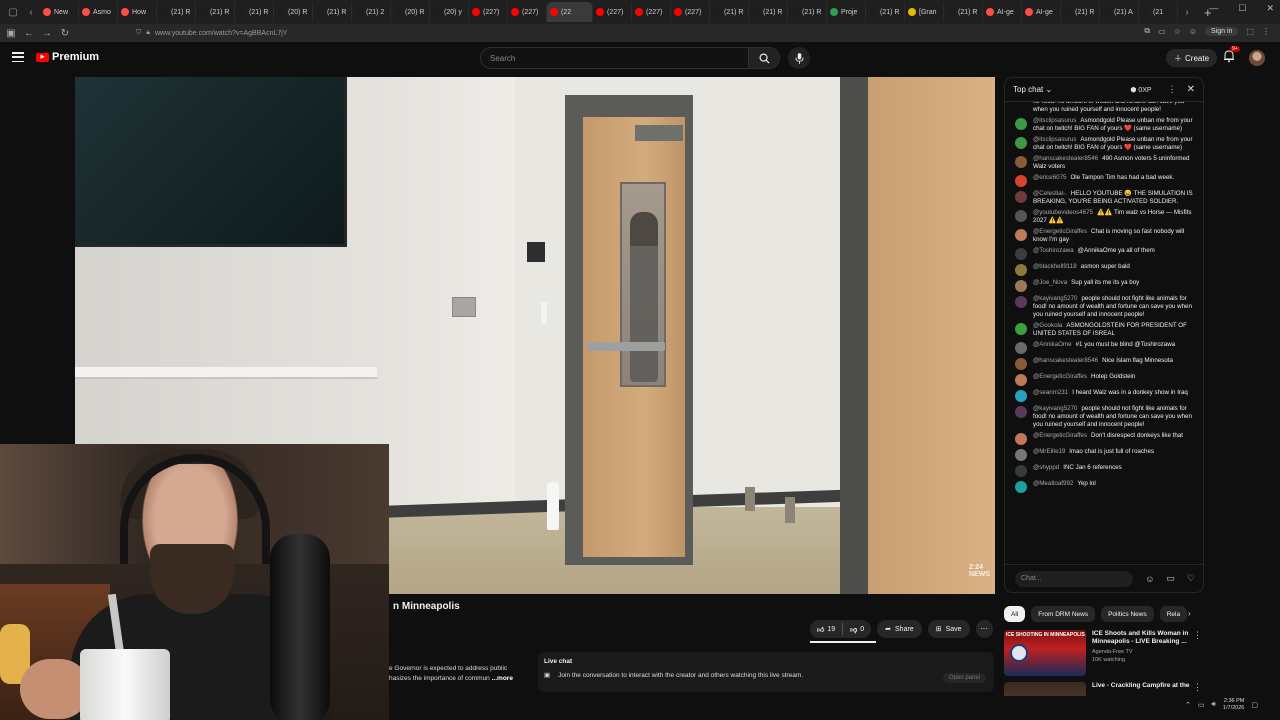 Image resolution: width=1280 pixels, height=720 pixels. Describe the element at coordinates (1250, 31) in the screenshot. I see `extensions-icon: ⬚` at that location.